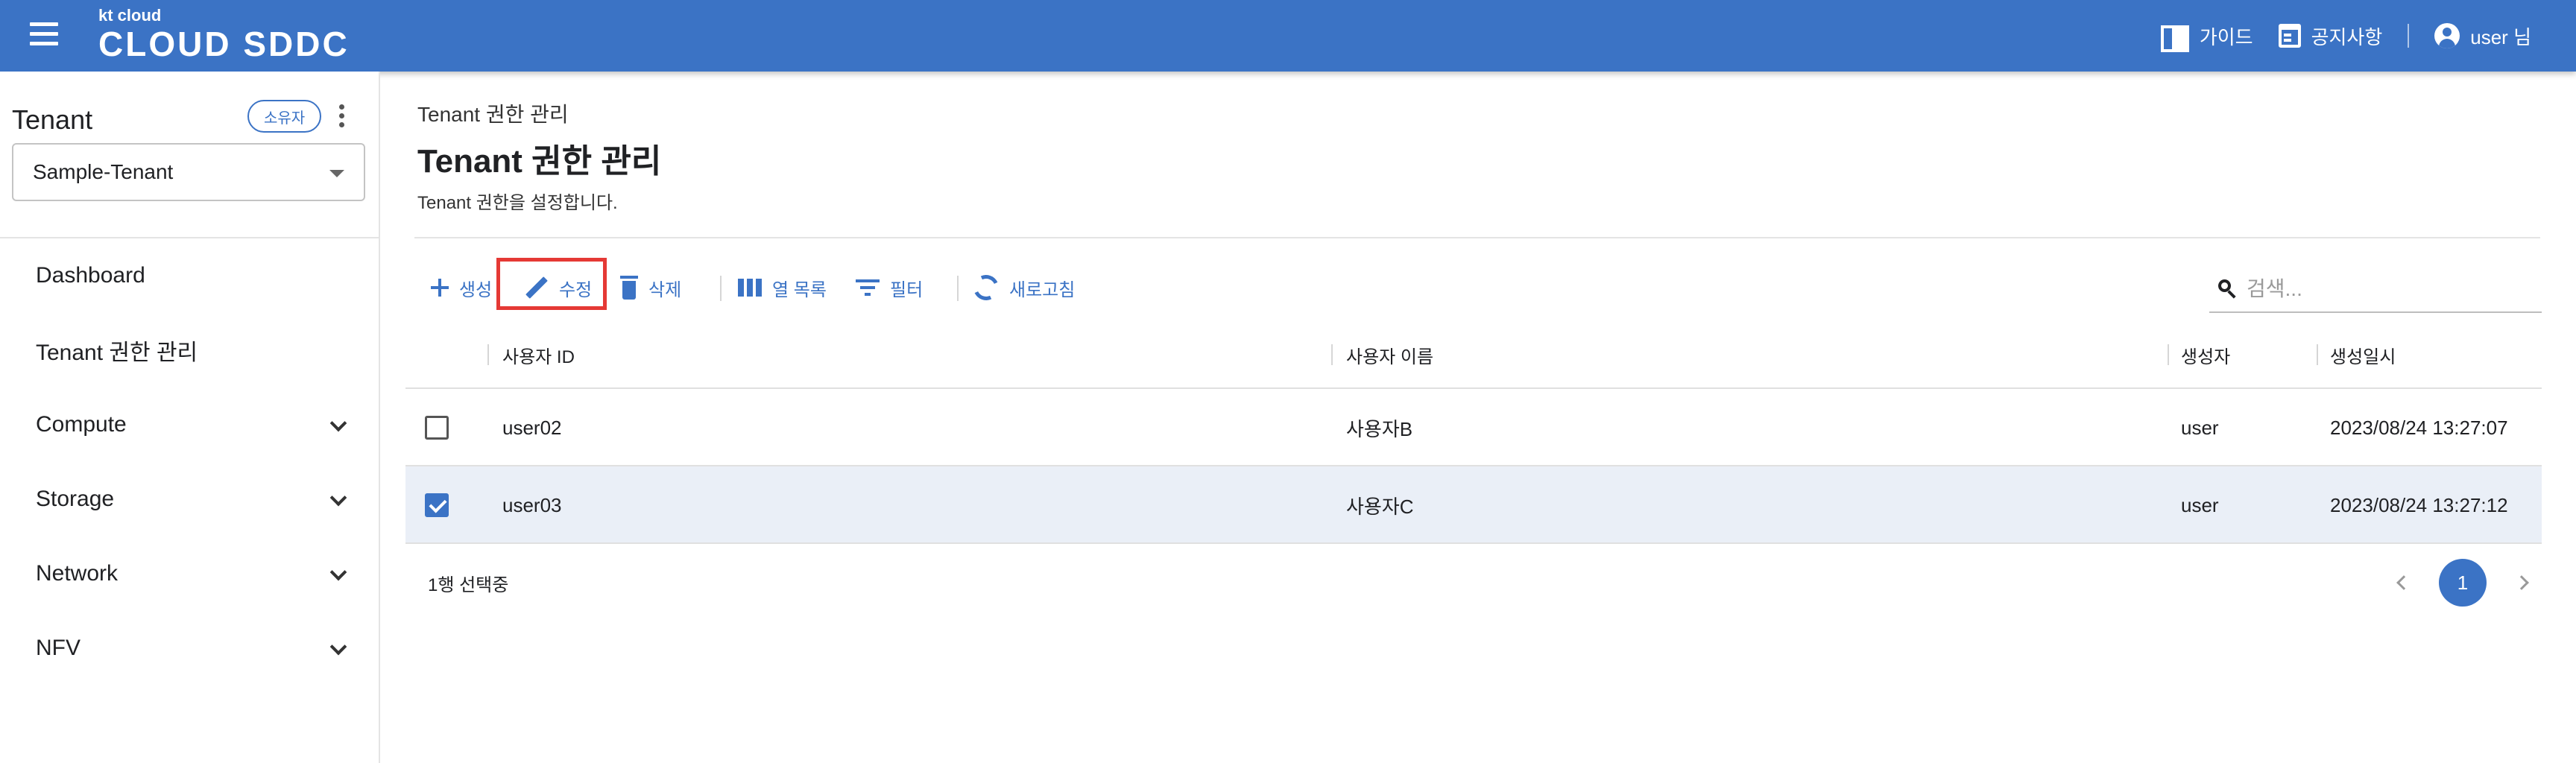 Image resolution: width=2576 pixels, height=763 pixels. What do you see at coordinates (1477, 237) in the screenshot?
I see `content-divider` at bounding box center [1477, 237].